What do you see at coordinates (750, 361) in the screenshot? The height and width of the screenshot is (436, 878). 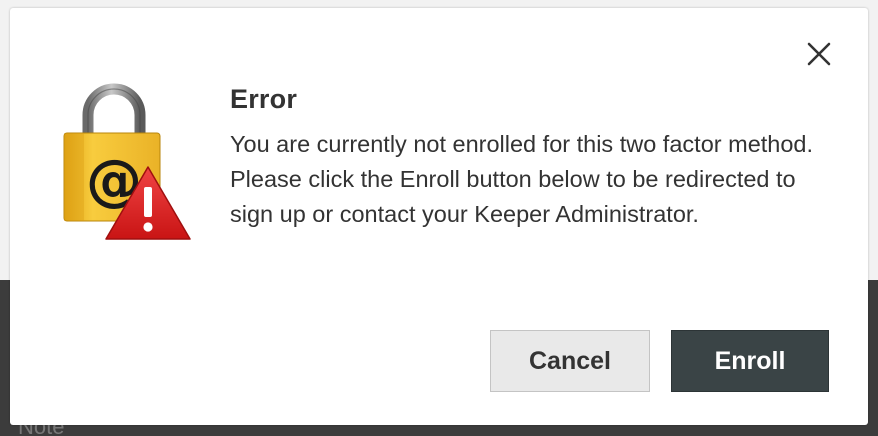 I see `enroll-button: Enroll` at bounding box center [750, 361].